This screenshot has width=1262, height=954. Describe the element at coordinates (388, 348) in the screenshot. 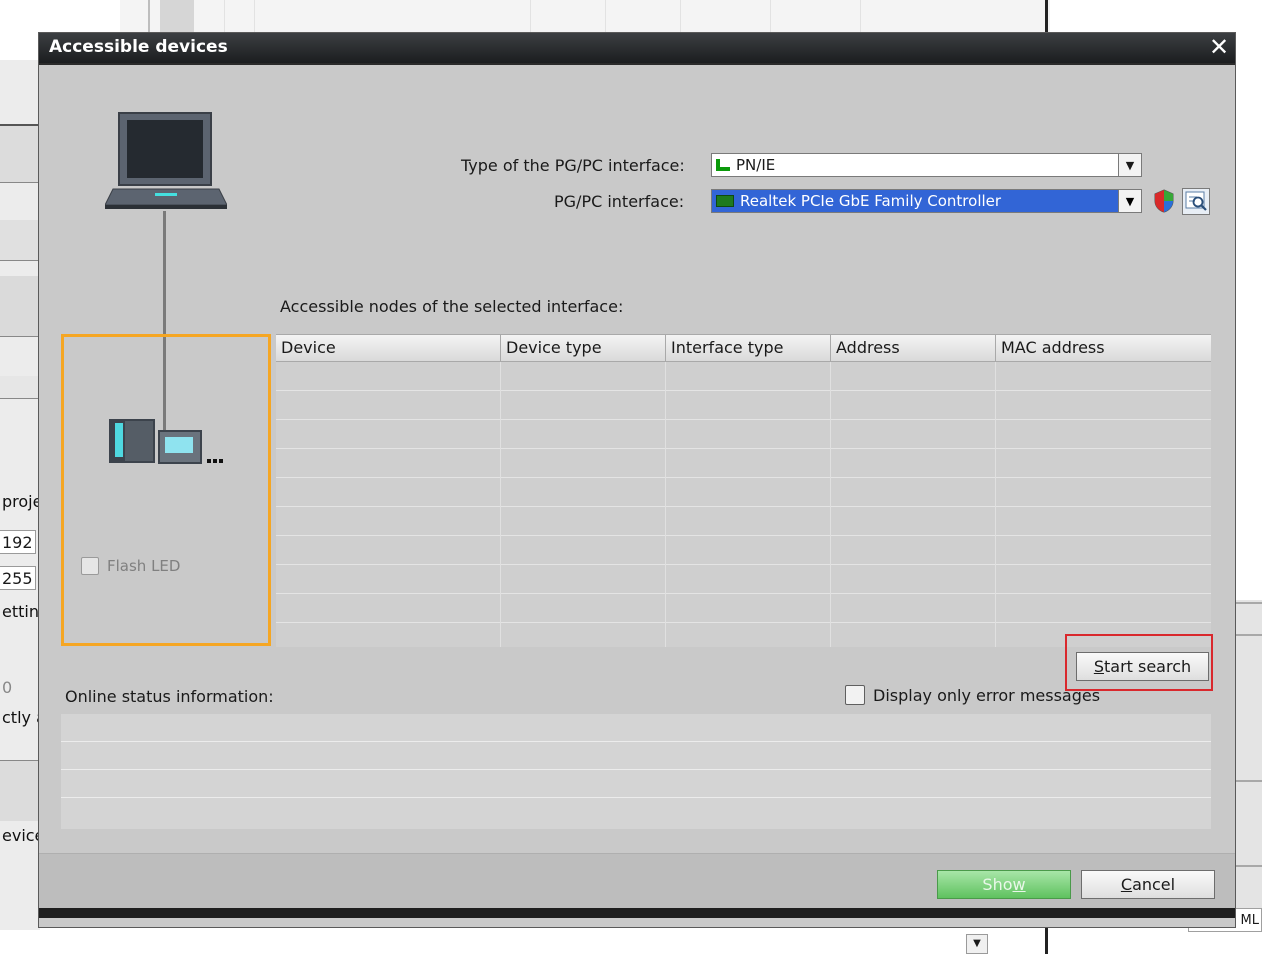

I see `column-header-device: Device` at that location.